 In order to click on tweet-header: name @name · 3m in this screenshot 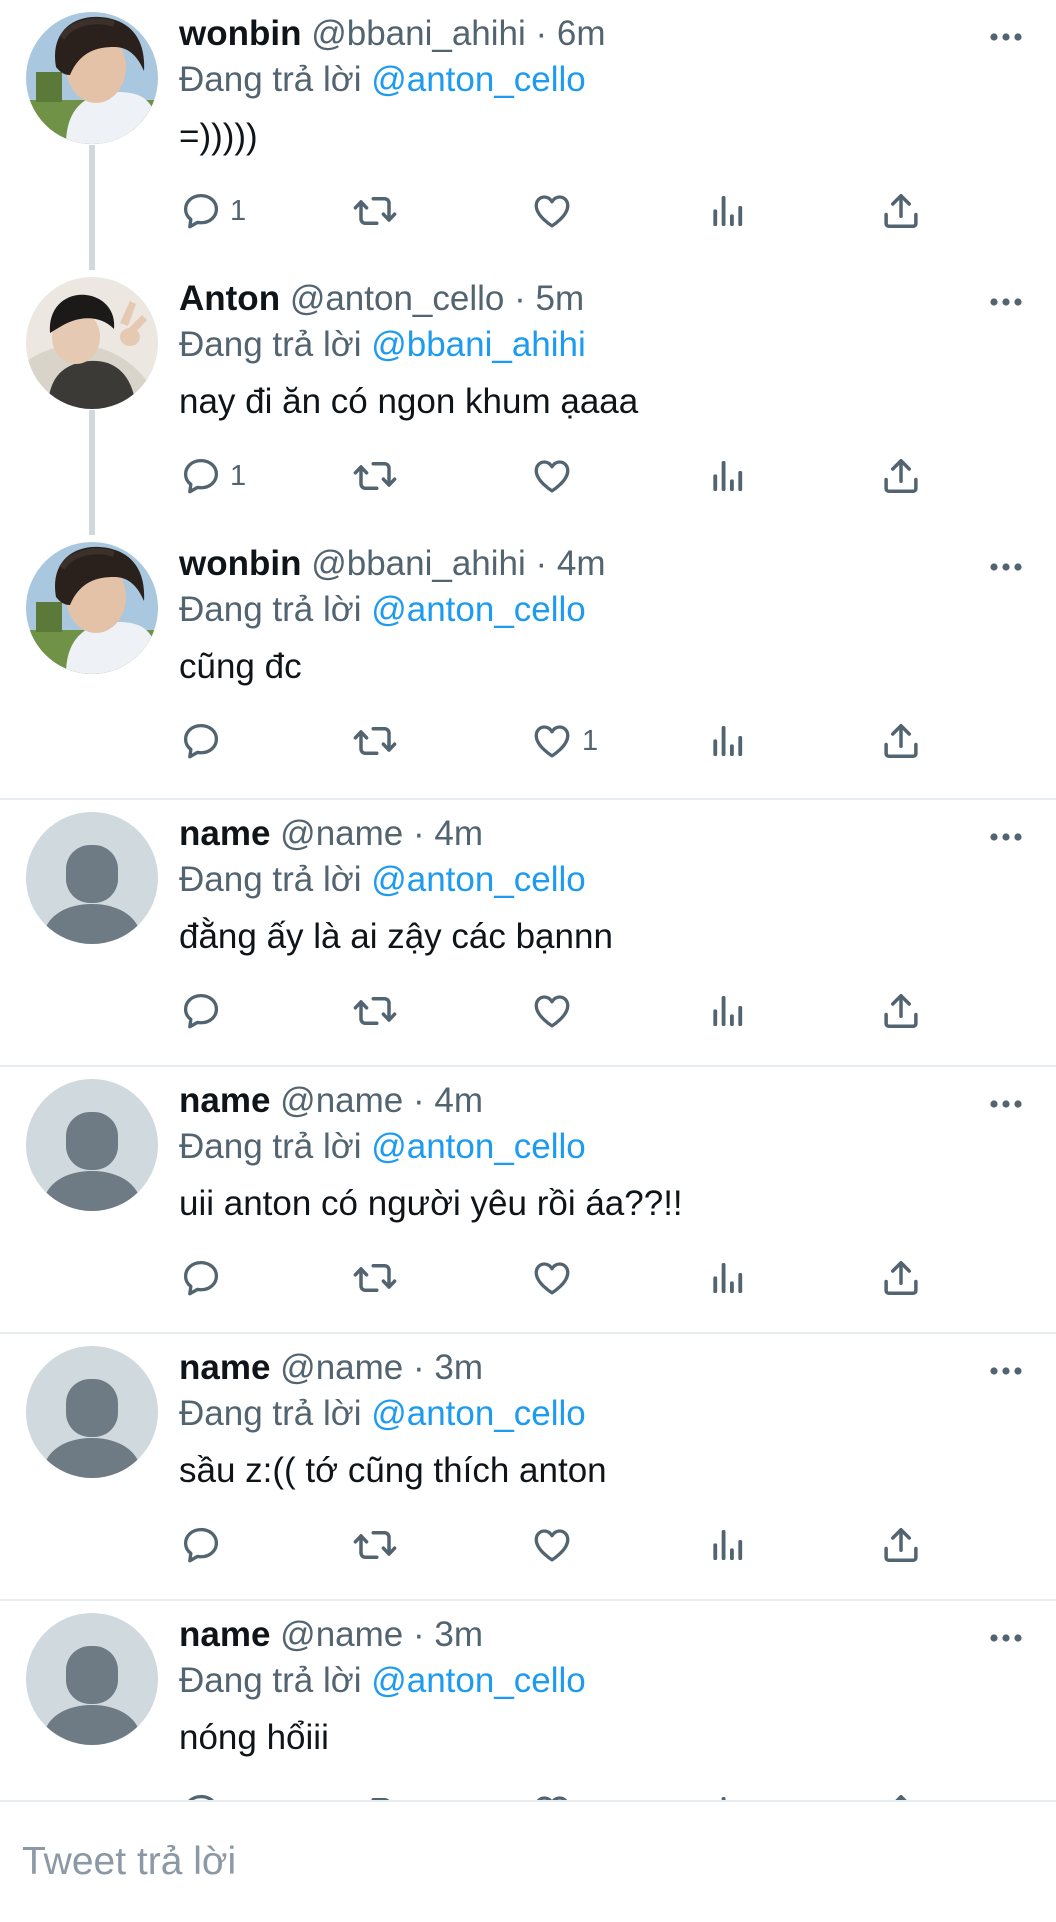, I will do `click(331, 1635)`.